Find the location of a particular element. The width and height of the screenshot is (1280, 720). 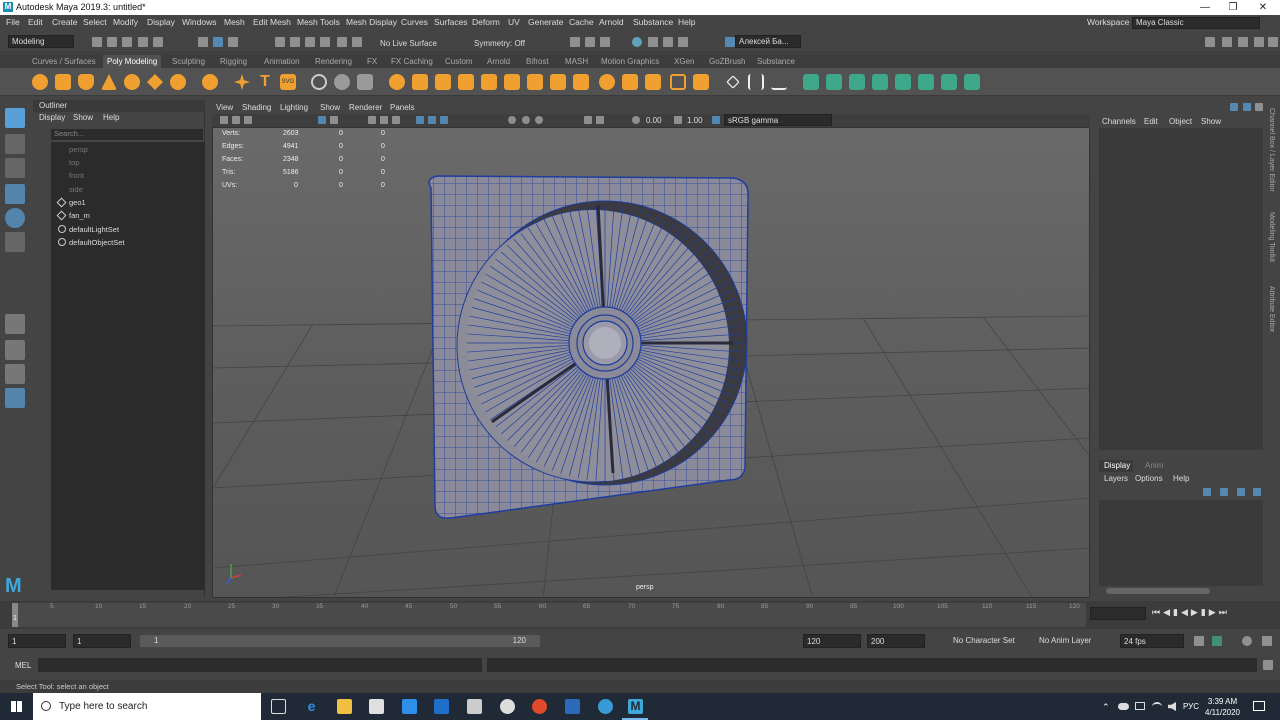

attribute-editor-icon is located at coordinates (1243, 42).